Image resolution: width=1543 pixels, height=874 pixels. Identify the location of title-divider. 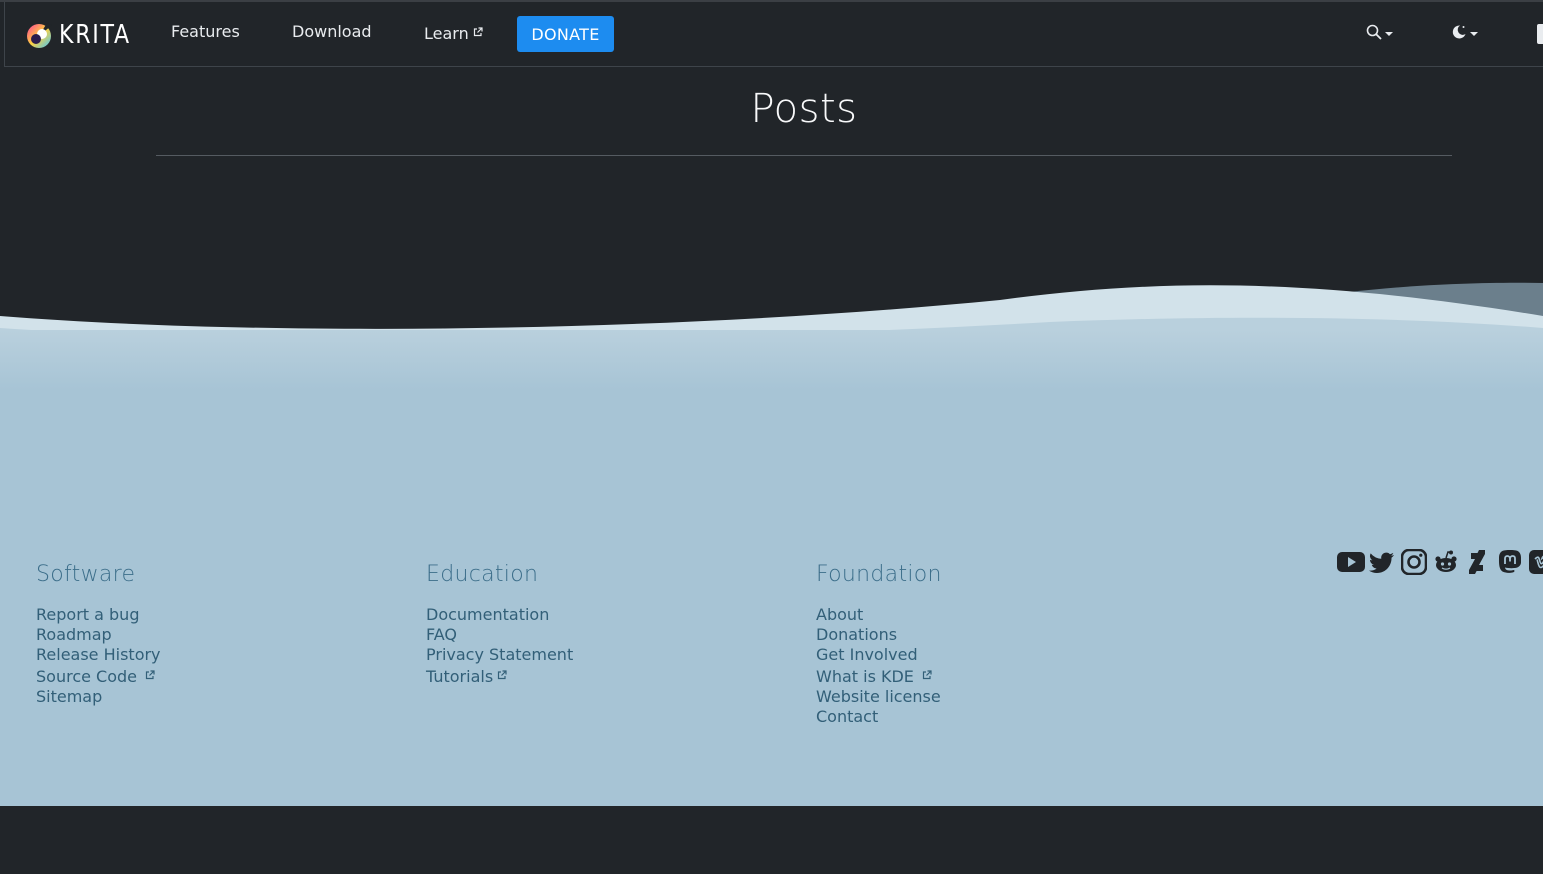
(804, 155).